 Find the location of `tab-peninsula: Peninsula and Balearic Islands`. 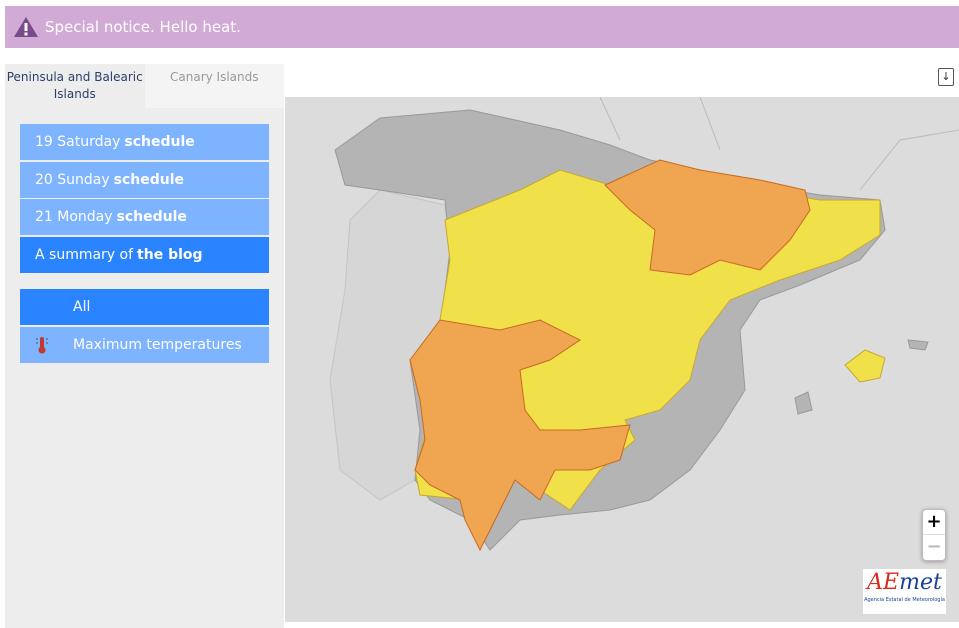

tab-peninsula: Peninsula and Balearic Islands is located at coordinates (75, 86).